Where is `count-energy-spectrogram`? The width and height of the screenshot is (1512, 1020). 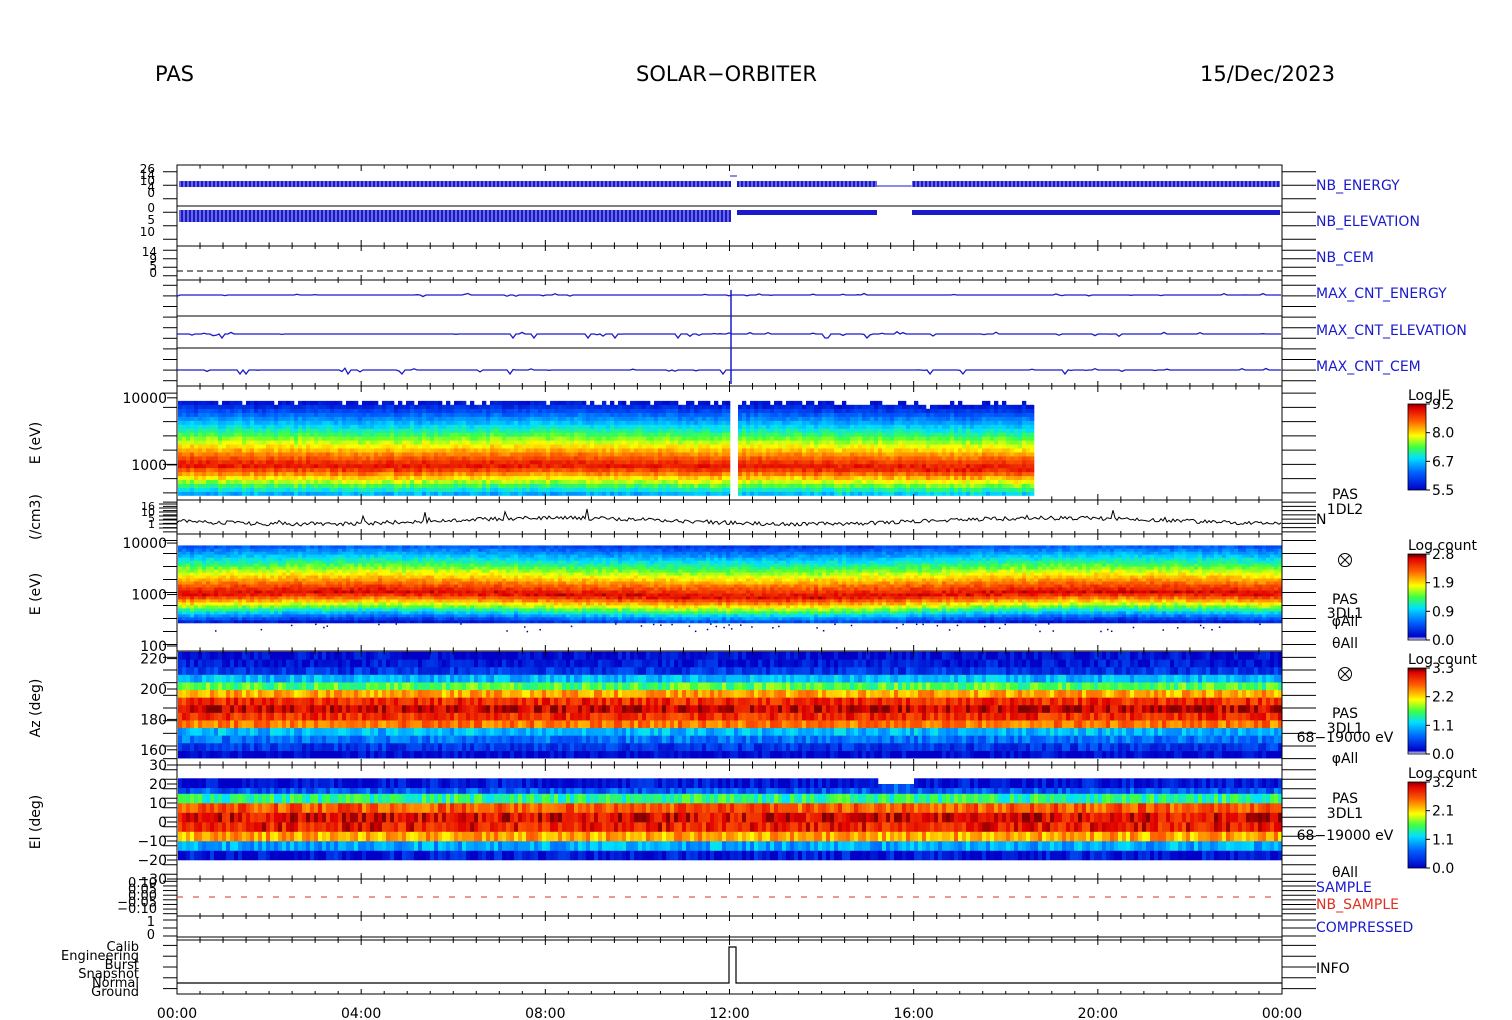 count-energy-spectrogram is located at coordinates (730, 589).